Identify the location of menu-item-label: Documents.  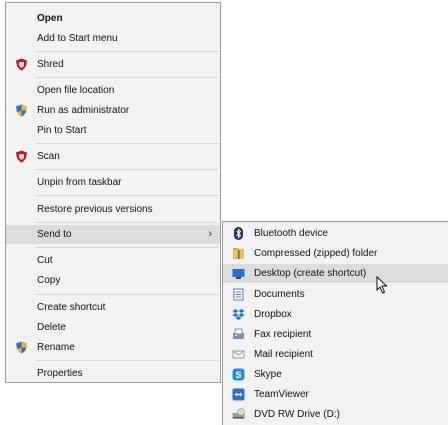
(279, 294).